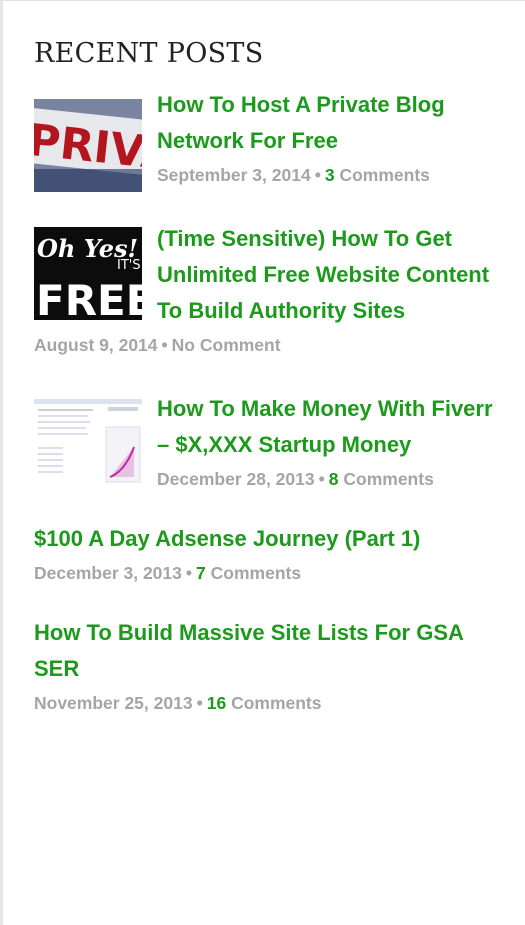  What do you see at coordinates (334, 479) in the screenshot?
I see `comment-count-link: 8` at bounding box center [334, 479].